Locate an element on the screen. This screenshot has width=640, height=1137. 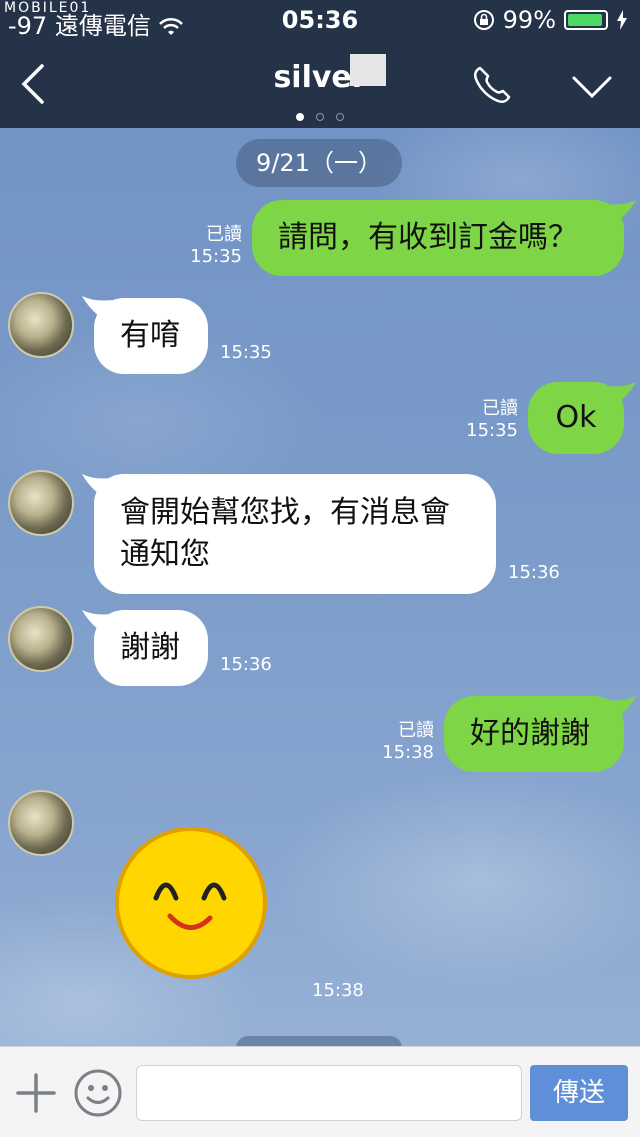
message-text: 謝謝 is located at coordinates (150, 647).